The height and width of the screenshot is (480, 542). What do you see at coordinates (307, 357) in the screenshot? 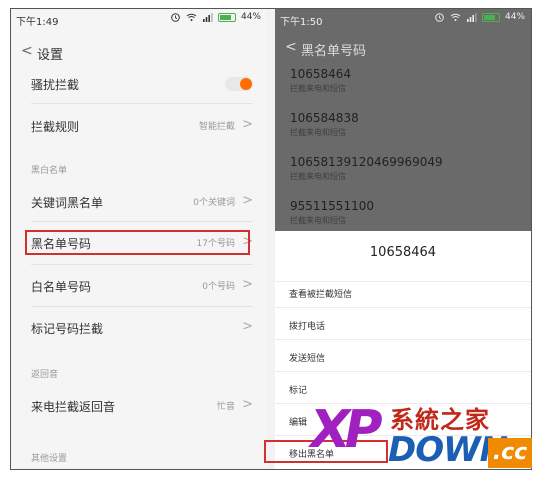
I see `send-sms-action: 发送短信` at bounding box center [307, 357].